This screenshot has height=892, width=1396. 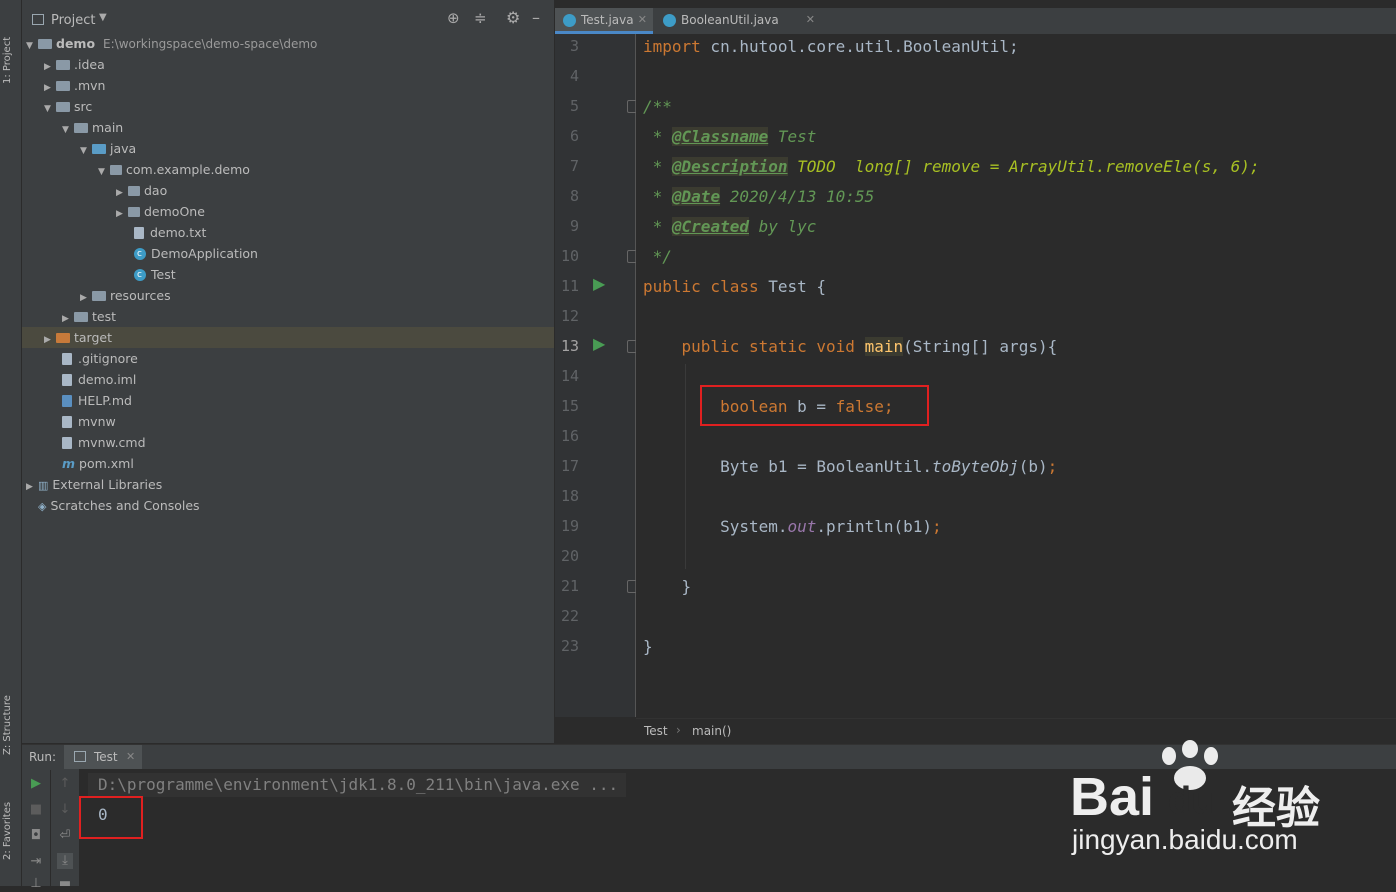 I want to click on favorites-tool-tab: 2: Favorites, so click(x=7, y=820).